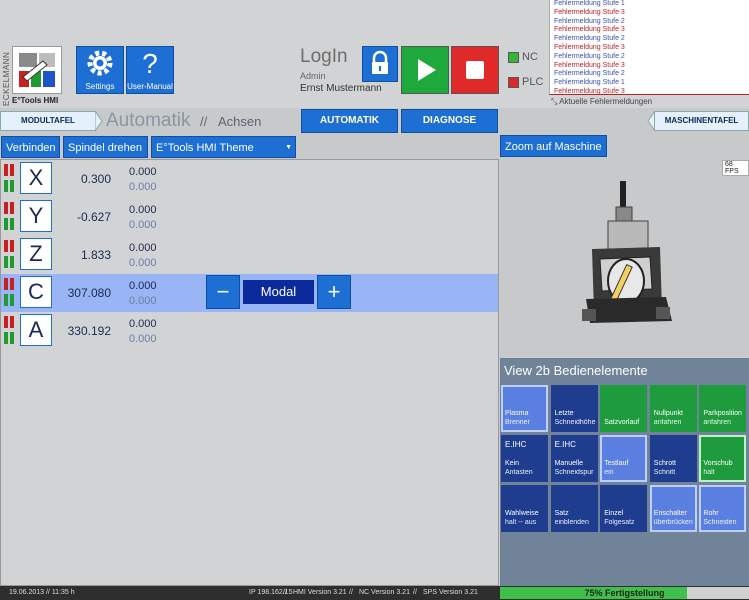 The image size is (749, 600). Describe the element at coordinates (249, 179) in the screenshot. I see `axis-row-x: X 0.300 0.000 0.000` at that location.